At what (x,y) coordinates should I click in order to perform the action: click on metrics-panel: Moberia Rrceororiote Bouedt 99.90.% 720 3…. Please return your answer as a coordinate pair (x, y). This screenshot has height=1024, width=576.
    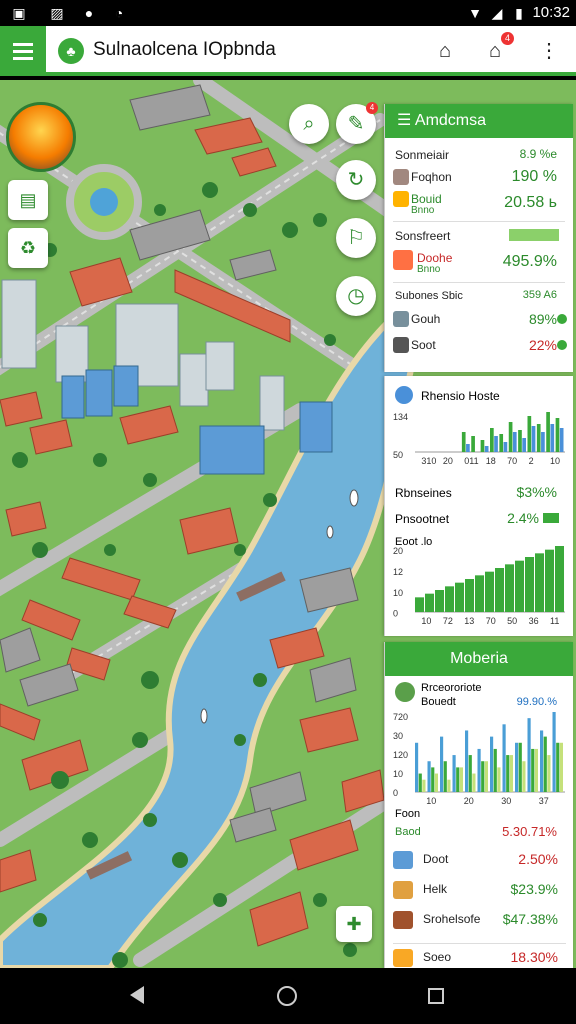
    Looking at the image, I should click on (478, 805).